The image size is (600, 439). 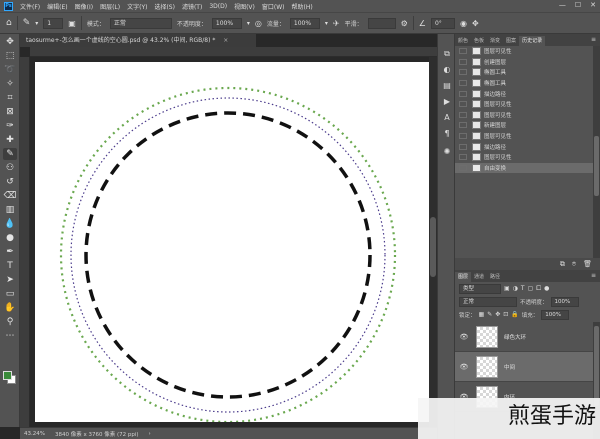 I want to click on crop-tool-icon: ⌗, so click(x=10, y=98).